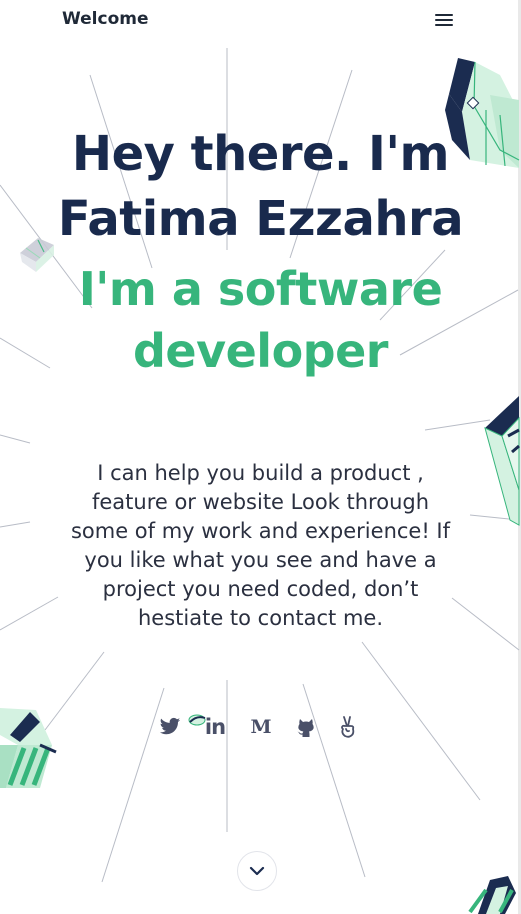  I want to click on chevron-down-icon, so click(257, 871).